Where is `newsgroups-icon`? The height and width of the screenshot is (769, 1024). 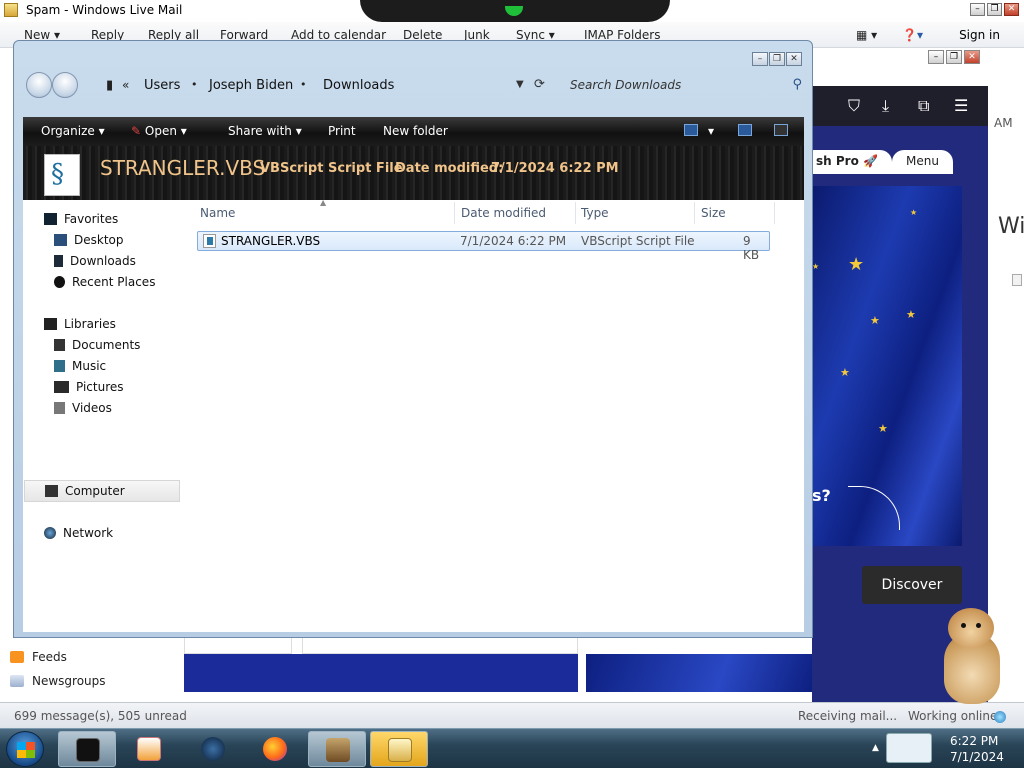
newsgroups-icon is located at coordinates (17, 681).